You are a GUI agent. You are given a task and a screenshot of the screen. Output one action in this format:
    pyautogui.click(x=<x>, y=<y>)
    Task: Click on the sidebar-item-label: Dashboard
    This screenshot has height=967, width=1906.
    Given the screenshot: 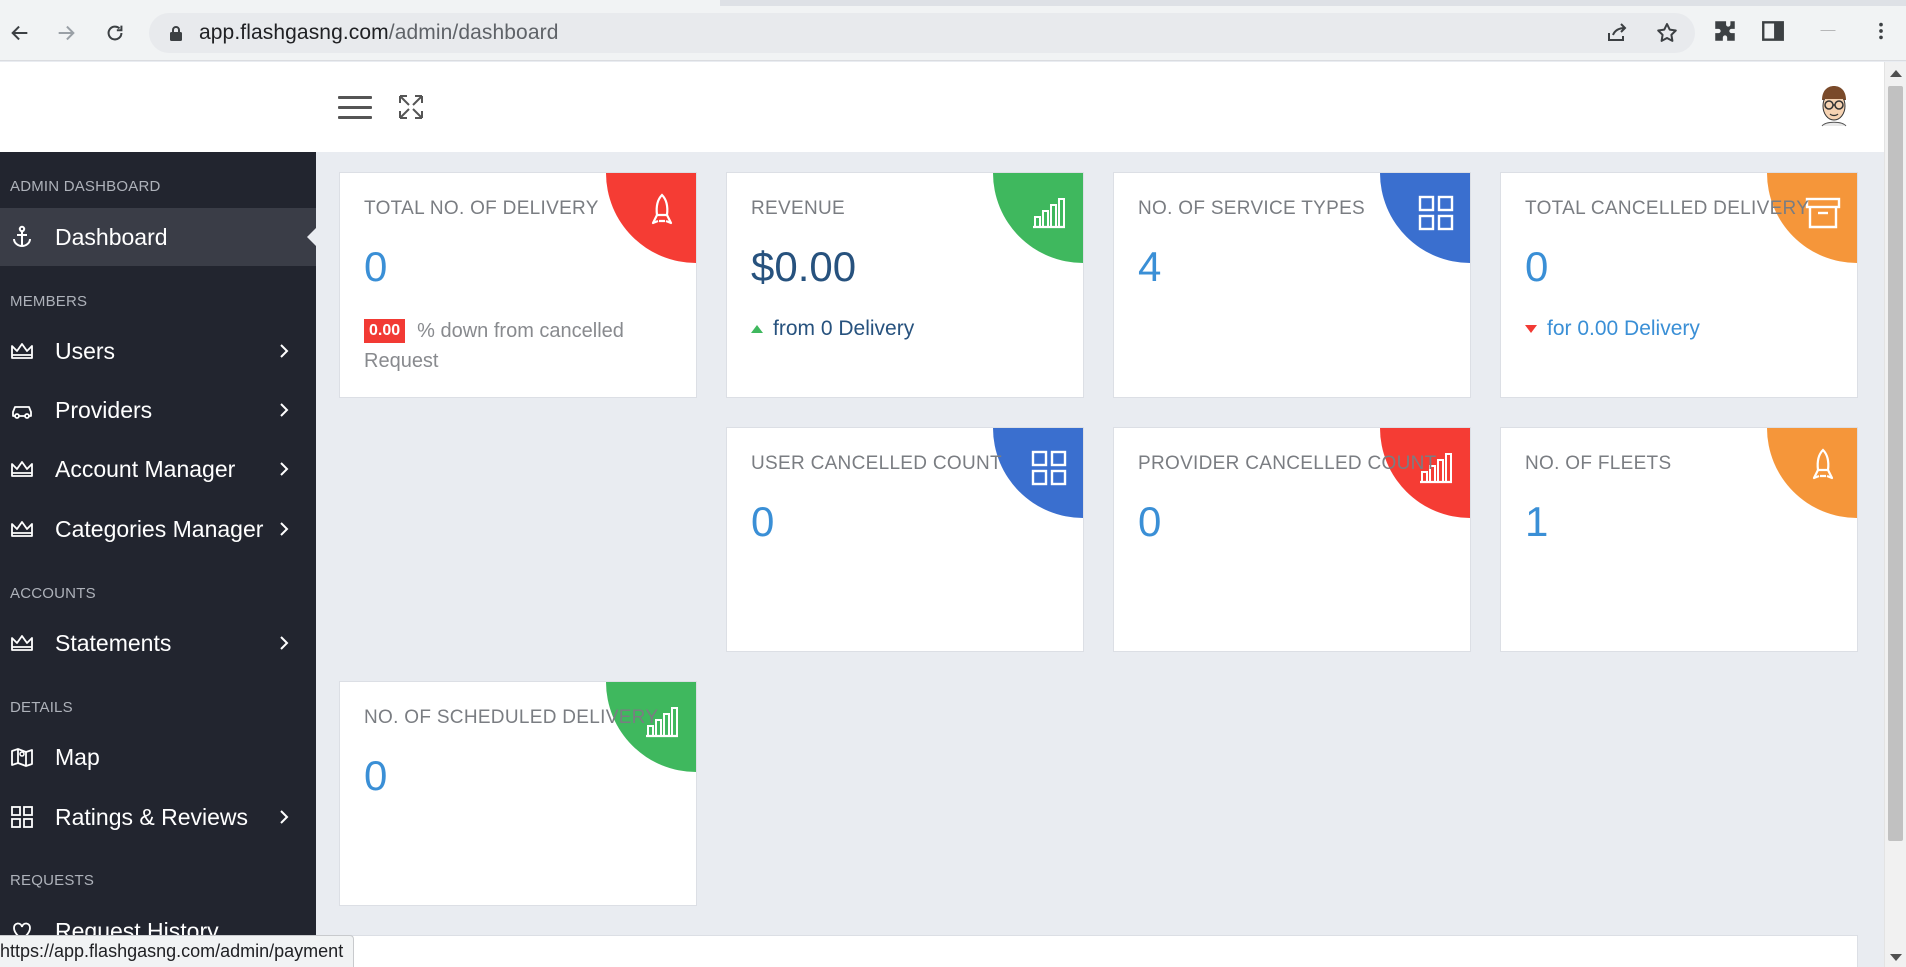 What is the action you would take?
    pyautogui.click(x=111, y=236)
    